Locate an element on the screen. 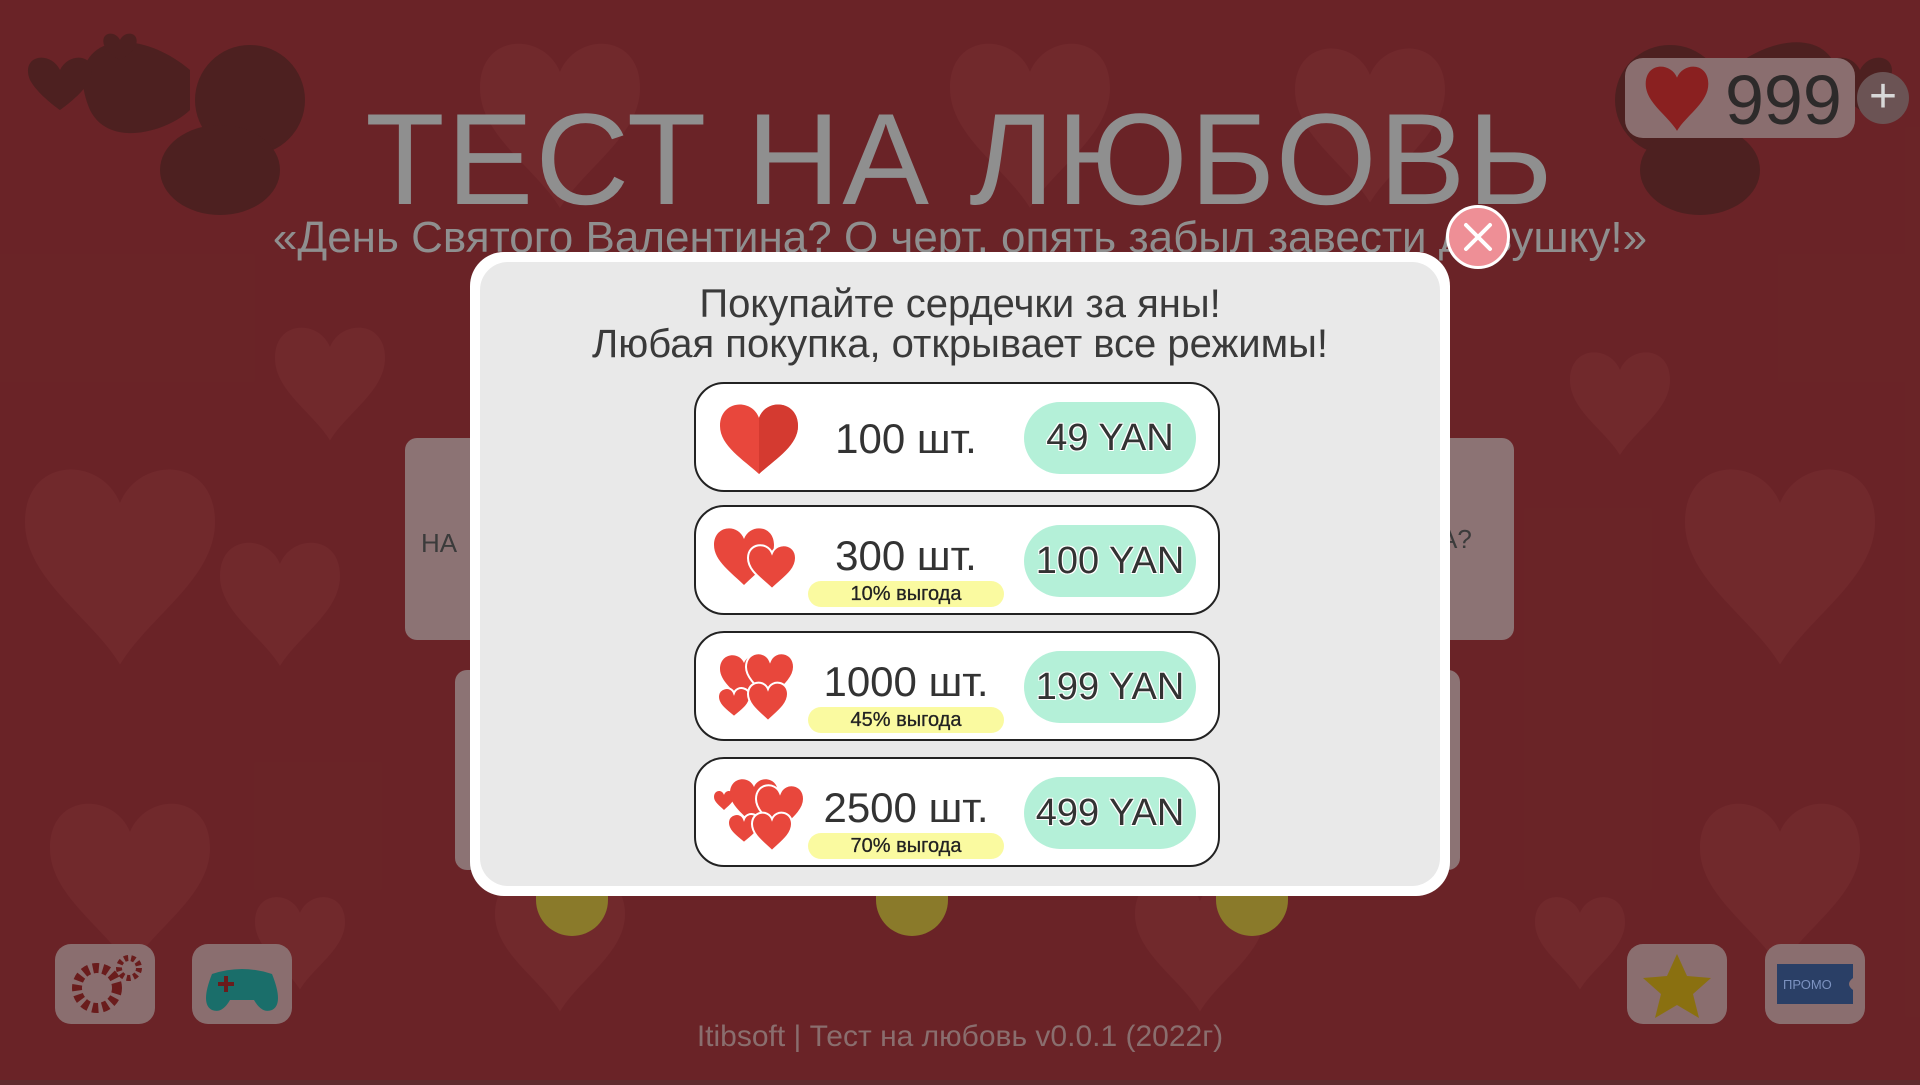  buy-price-button: 499 YAN is located at coordinates (1110, 813).